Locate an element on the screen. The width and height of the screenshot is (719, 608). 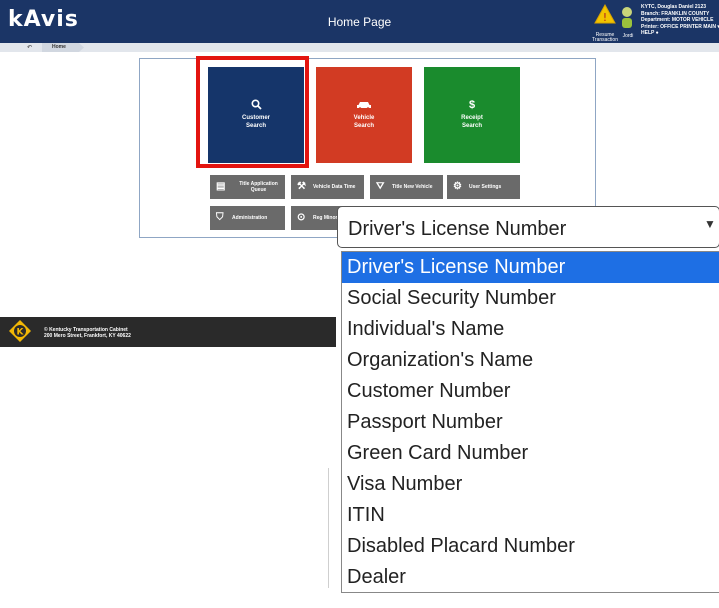
dropdown-option: Social Security Number is located at coordinates (530, 298).